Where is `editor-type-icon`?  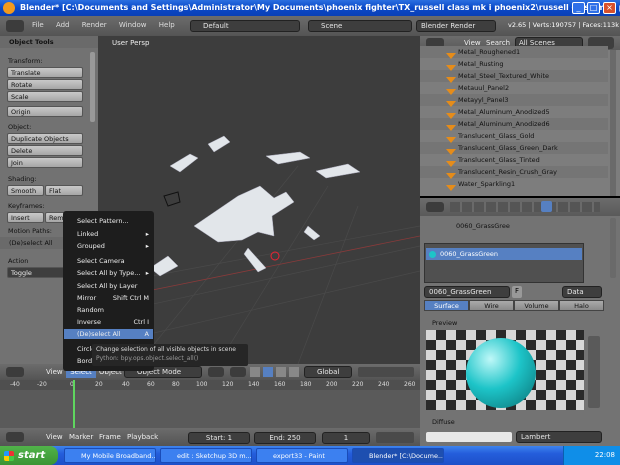 editor-type-icon is located at coordinates (15, 26).